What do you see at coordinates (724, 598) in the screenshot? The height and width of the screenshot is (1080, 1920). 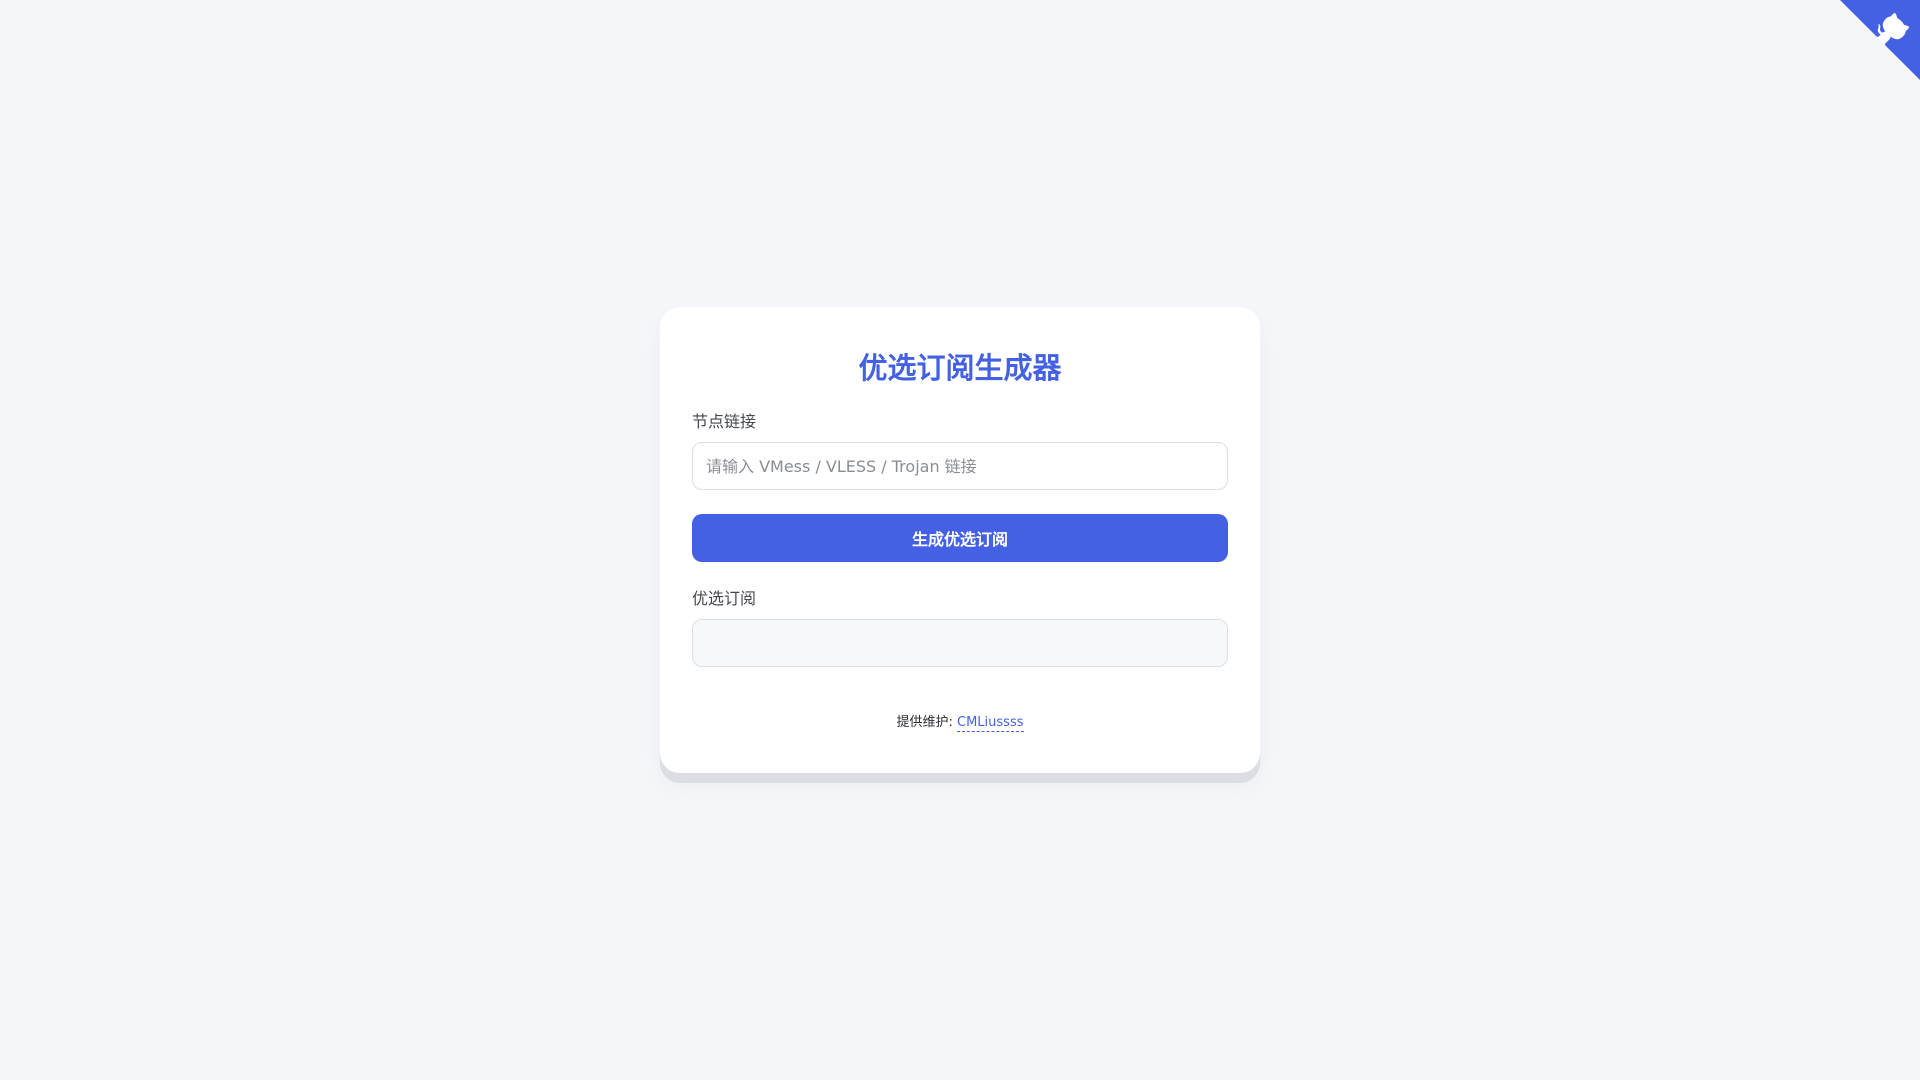 I see `subscription-label: 优选订阅` at bounding box center [724, 598].